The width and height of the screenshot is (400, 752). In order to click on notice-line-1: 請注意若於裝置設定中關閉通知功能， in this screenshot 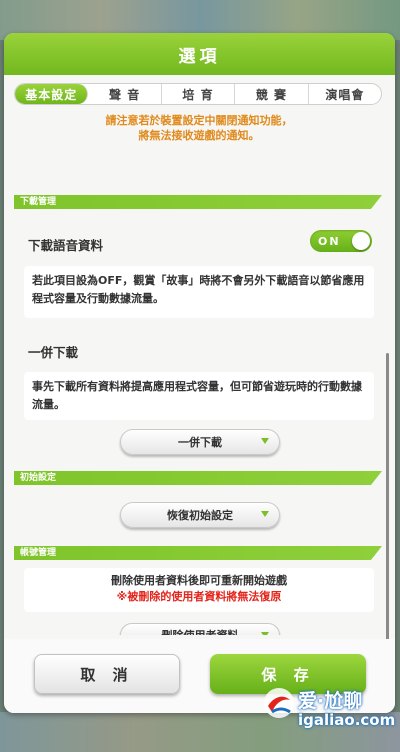, I will do `click(199, 120)`.